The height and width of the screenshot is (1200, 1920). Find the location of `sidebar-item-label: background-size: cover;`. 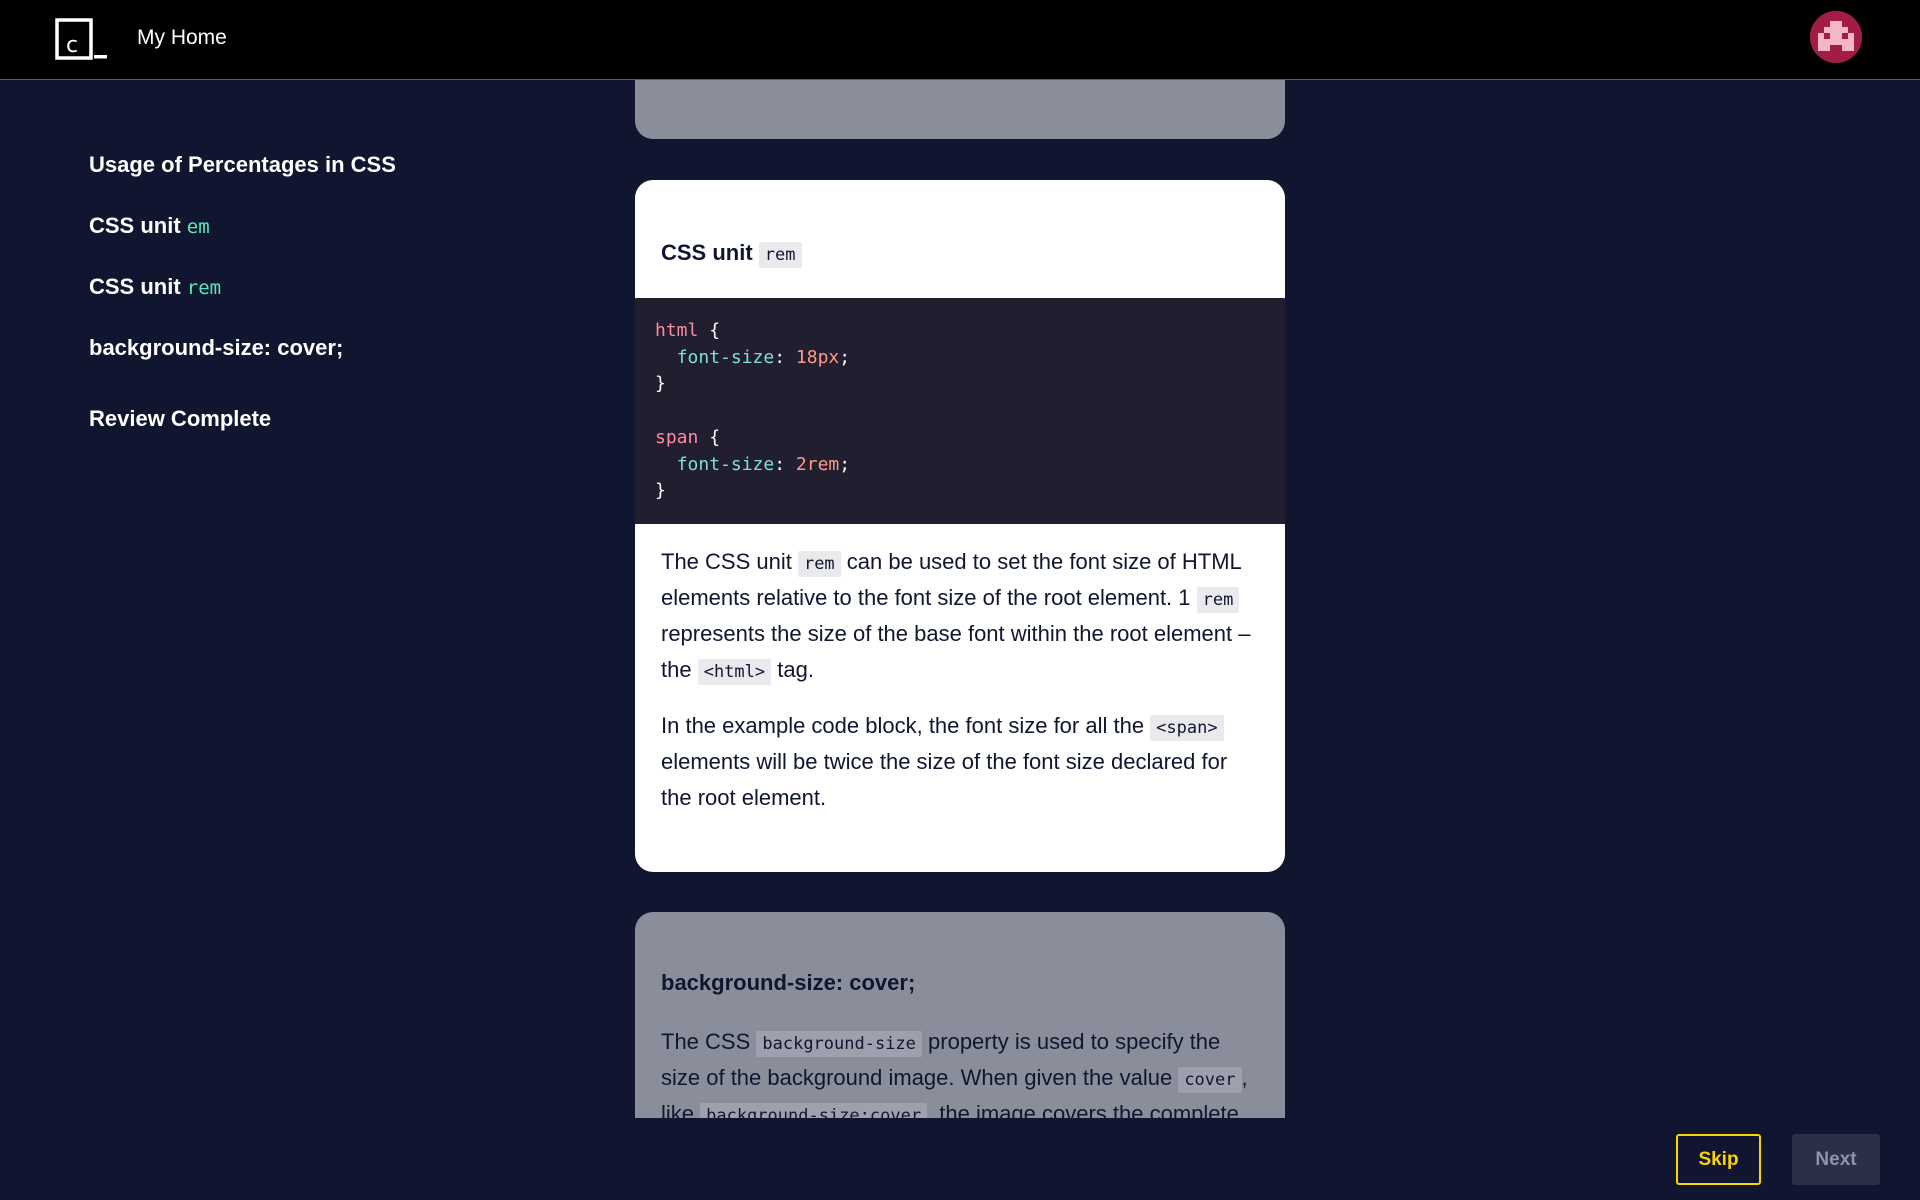

sidebar-item-label: background-size: cover; is located at coordinates (216, 347).